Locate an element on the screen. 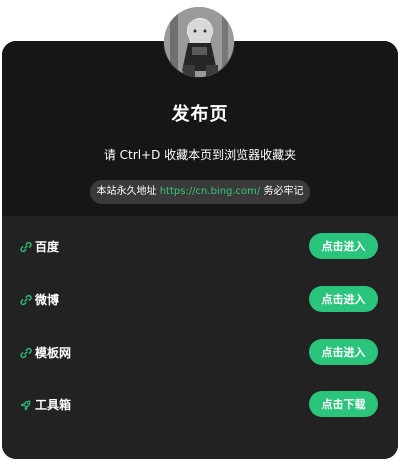  permanent-address-badge: 本站永久地址 https://cn.bing.com/ 务必牢记 is located at coordinates (200, 192).